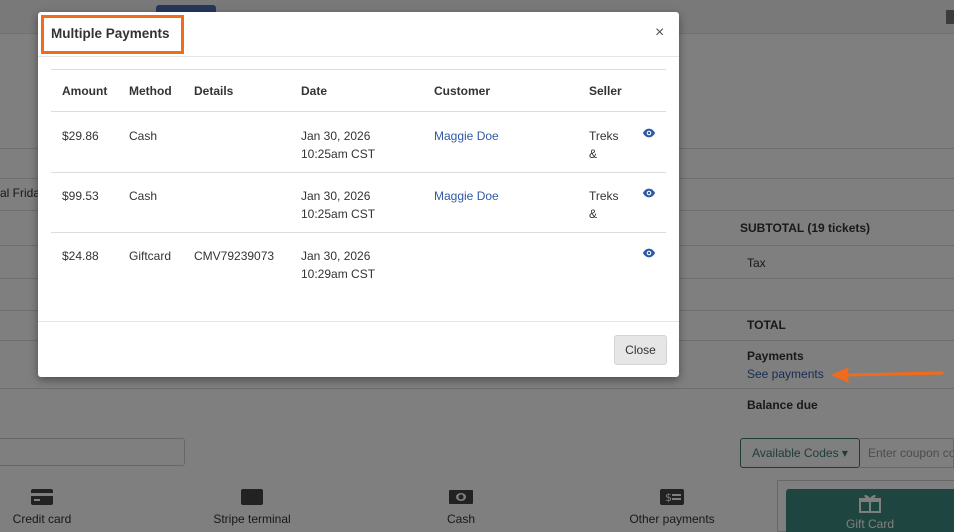 The width and height of the screenshot is (954, 532). I want to click on annotation-arrow-icon, so click(887, 375).